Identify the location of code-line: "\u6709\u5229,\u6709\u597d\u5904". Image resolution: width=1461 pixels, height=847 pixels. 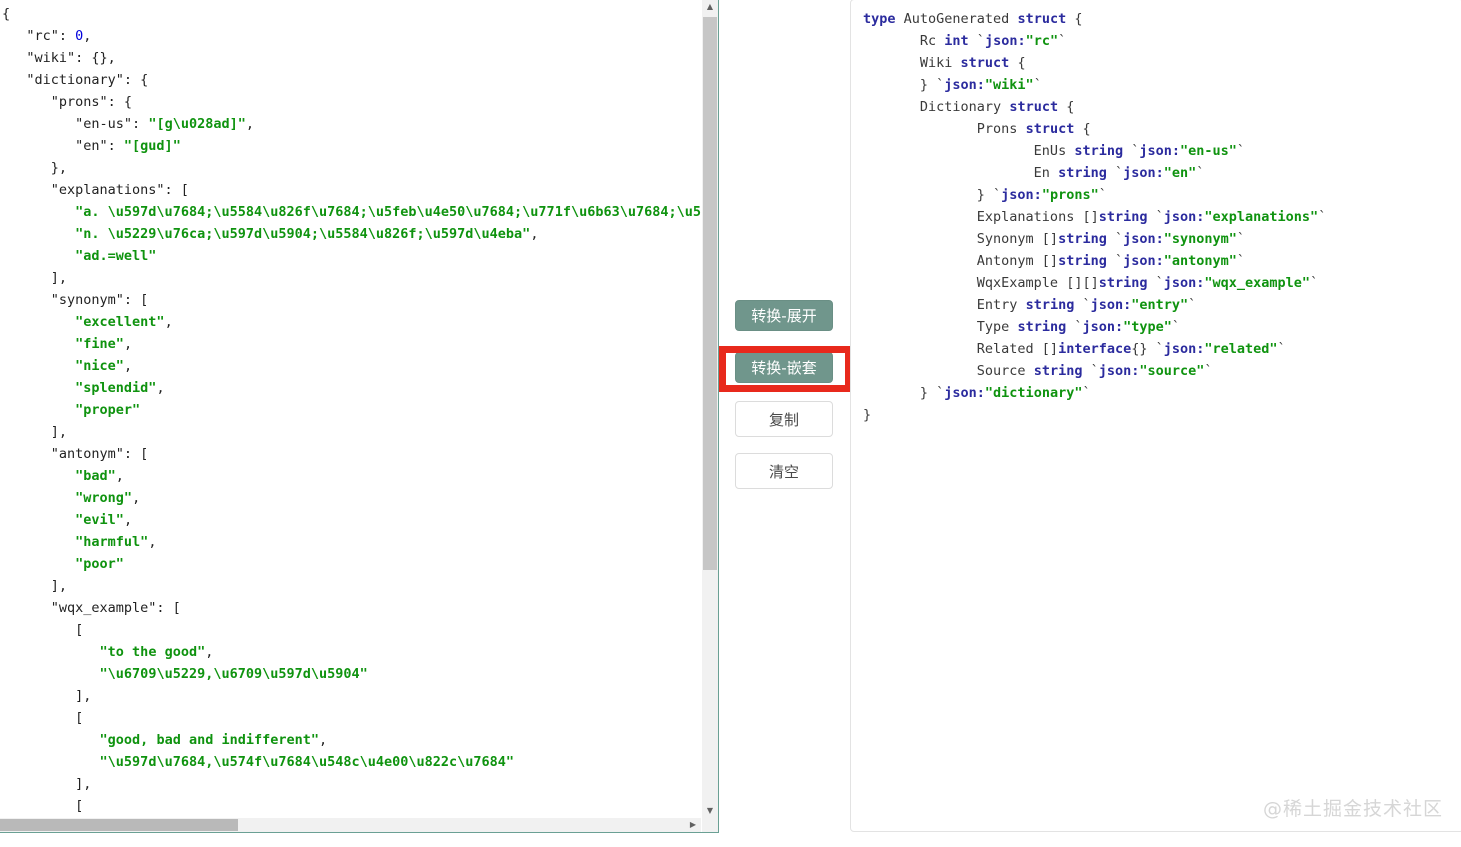
(233, 674).